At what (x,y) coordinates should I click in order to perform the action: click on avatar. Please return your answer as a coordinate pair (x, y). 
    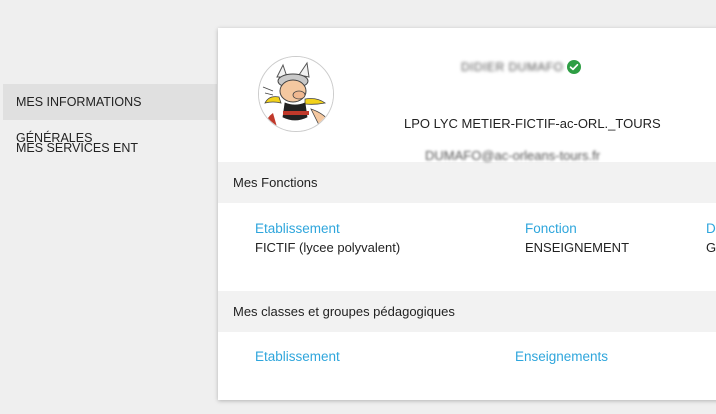
    Looking at the image, I should click on (296, 94).